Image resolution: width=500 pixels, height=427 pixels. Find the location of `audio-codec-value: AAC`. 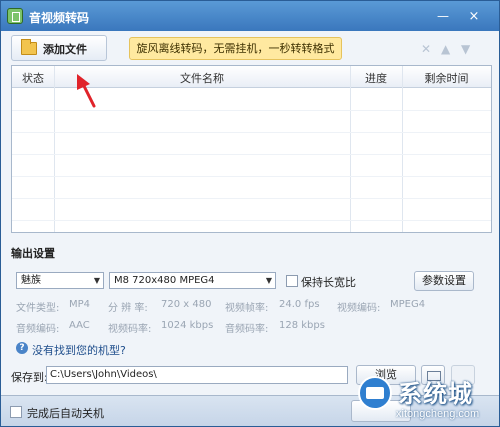

audio-codec-value: AAC is located at coordinates (79, 325).